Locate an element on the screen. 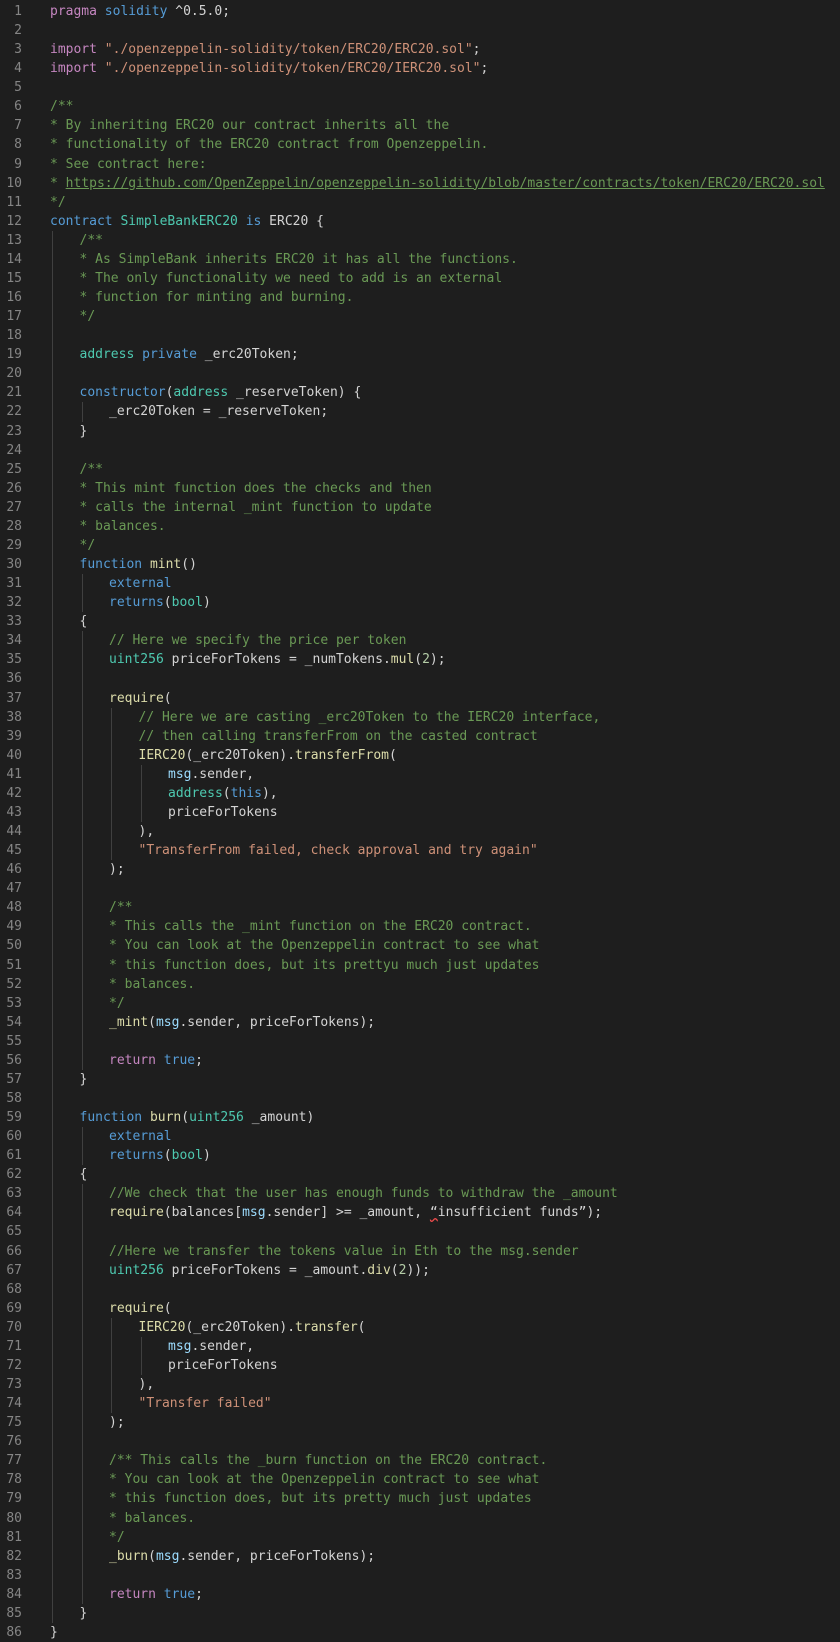 The height and width of the screenshot is (1642, 840). code-line: 21 constructor(address _reserveToken) { is located at coordinates (420, 392).